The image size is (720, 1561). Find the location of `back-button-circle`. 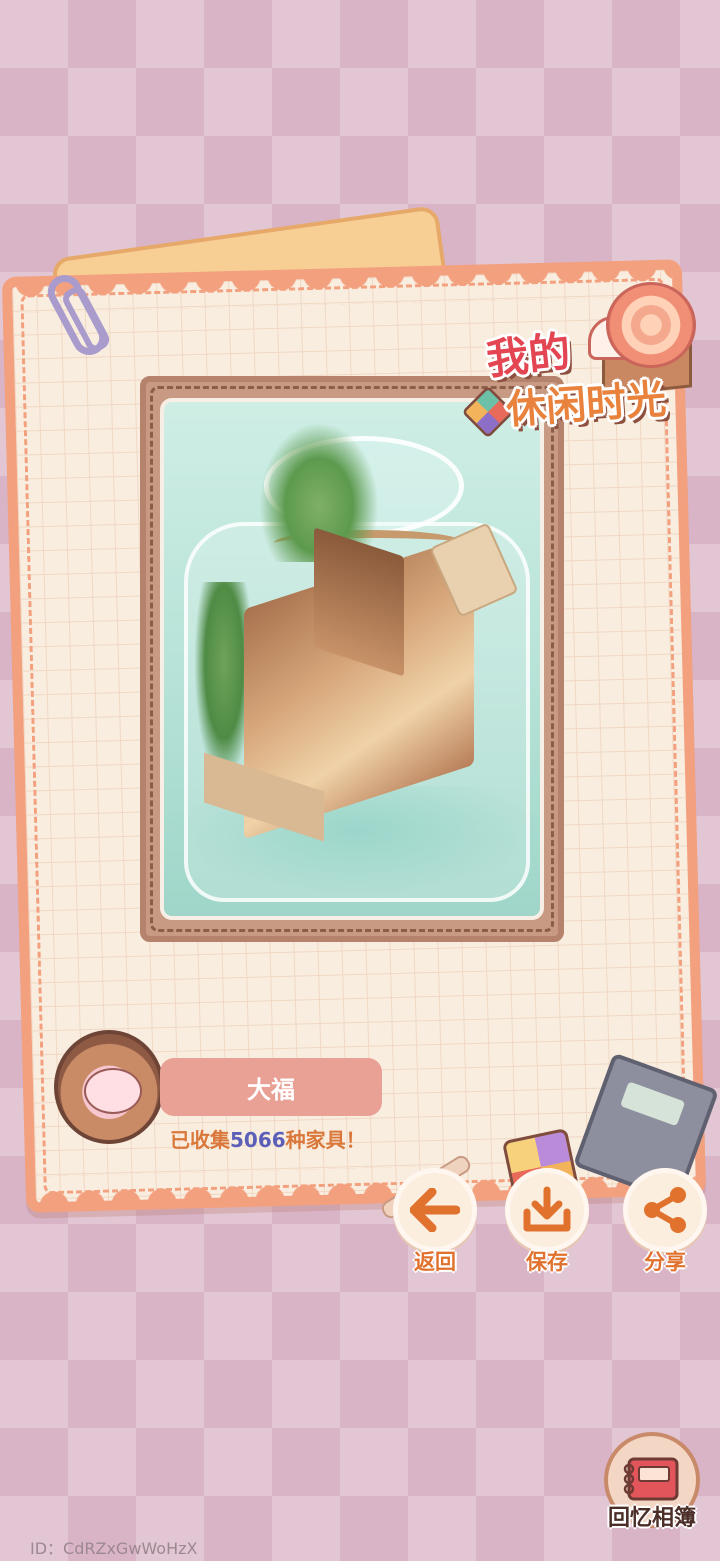

back-button-circle is located at coordinates (435, 1210).